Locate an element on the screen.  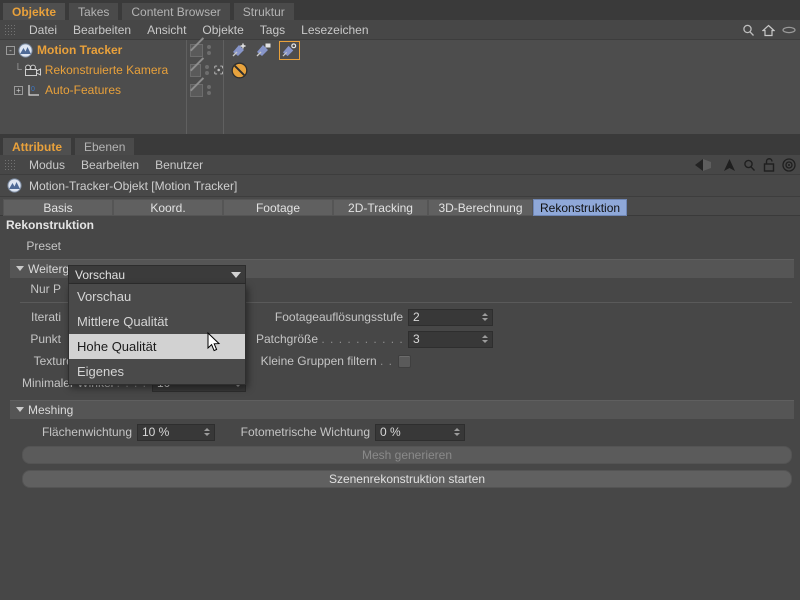
forbidden-icon is located at coordinates (239, 70).